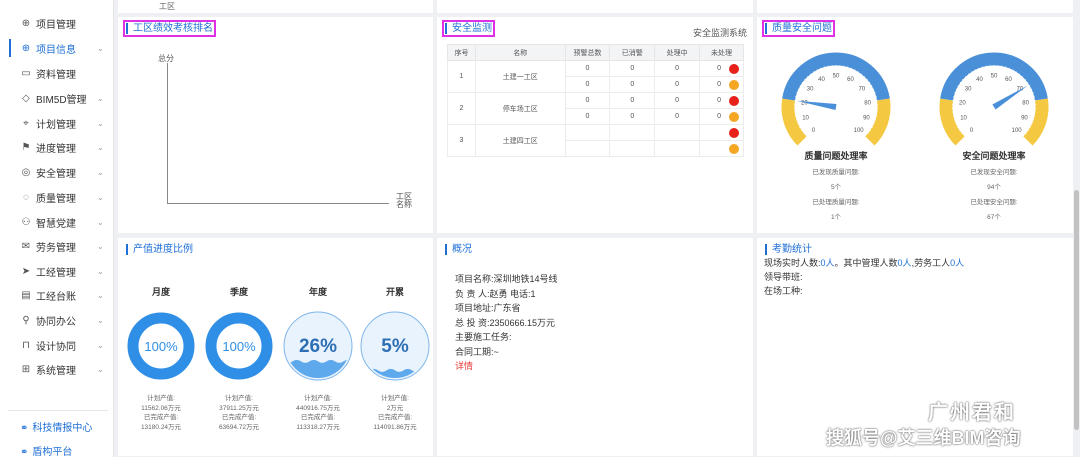  Describe the element at coordinates (56, 426) in the screenshot. I see `sidebar-bottom-link-0: ⚭ 科技情报中心` at that location.